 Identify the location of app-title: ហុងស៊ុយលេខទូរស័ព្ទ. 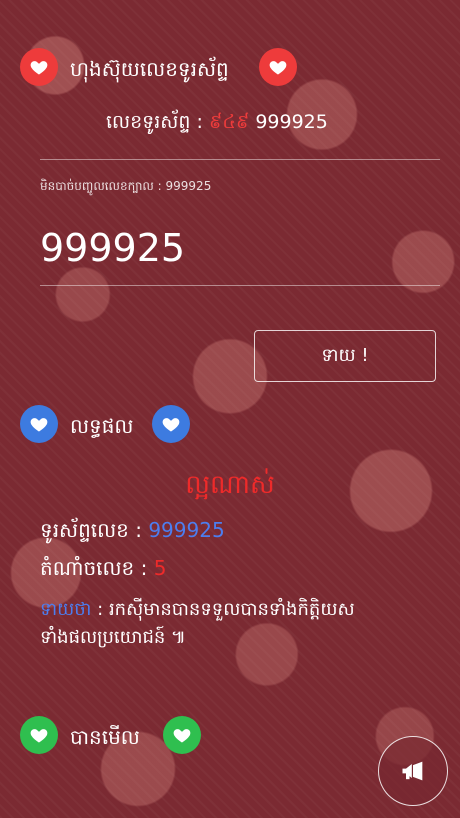
(149, 69).